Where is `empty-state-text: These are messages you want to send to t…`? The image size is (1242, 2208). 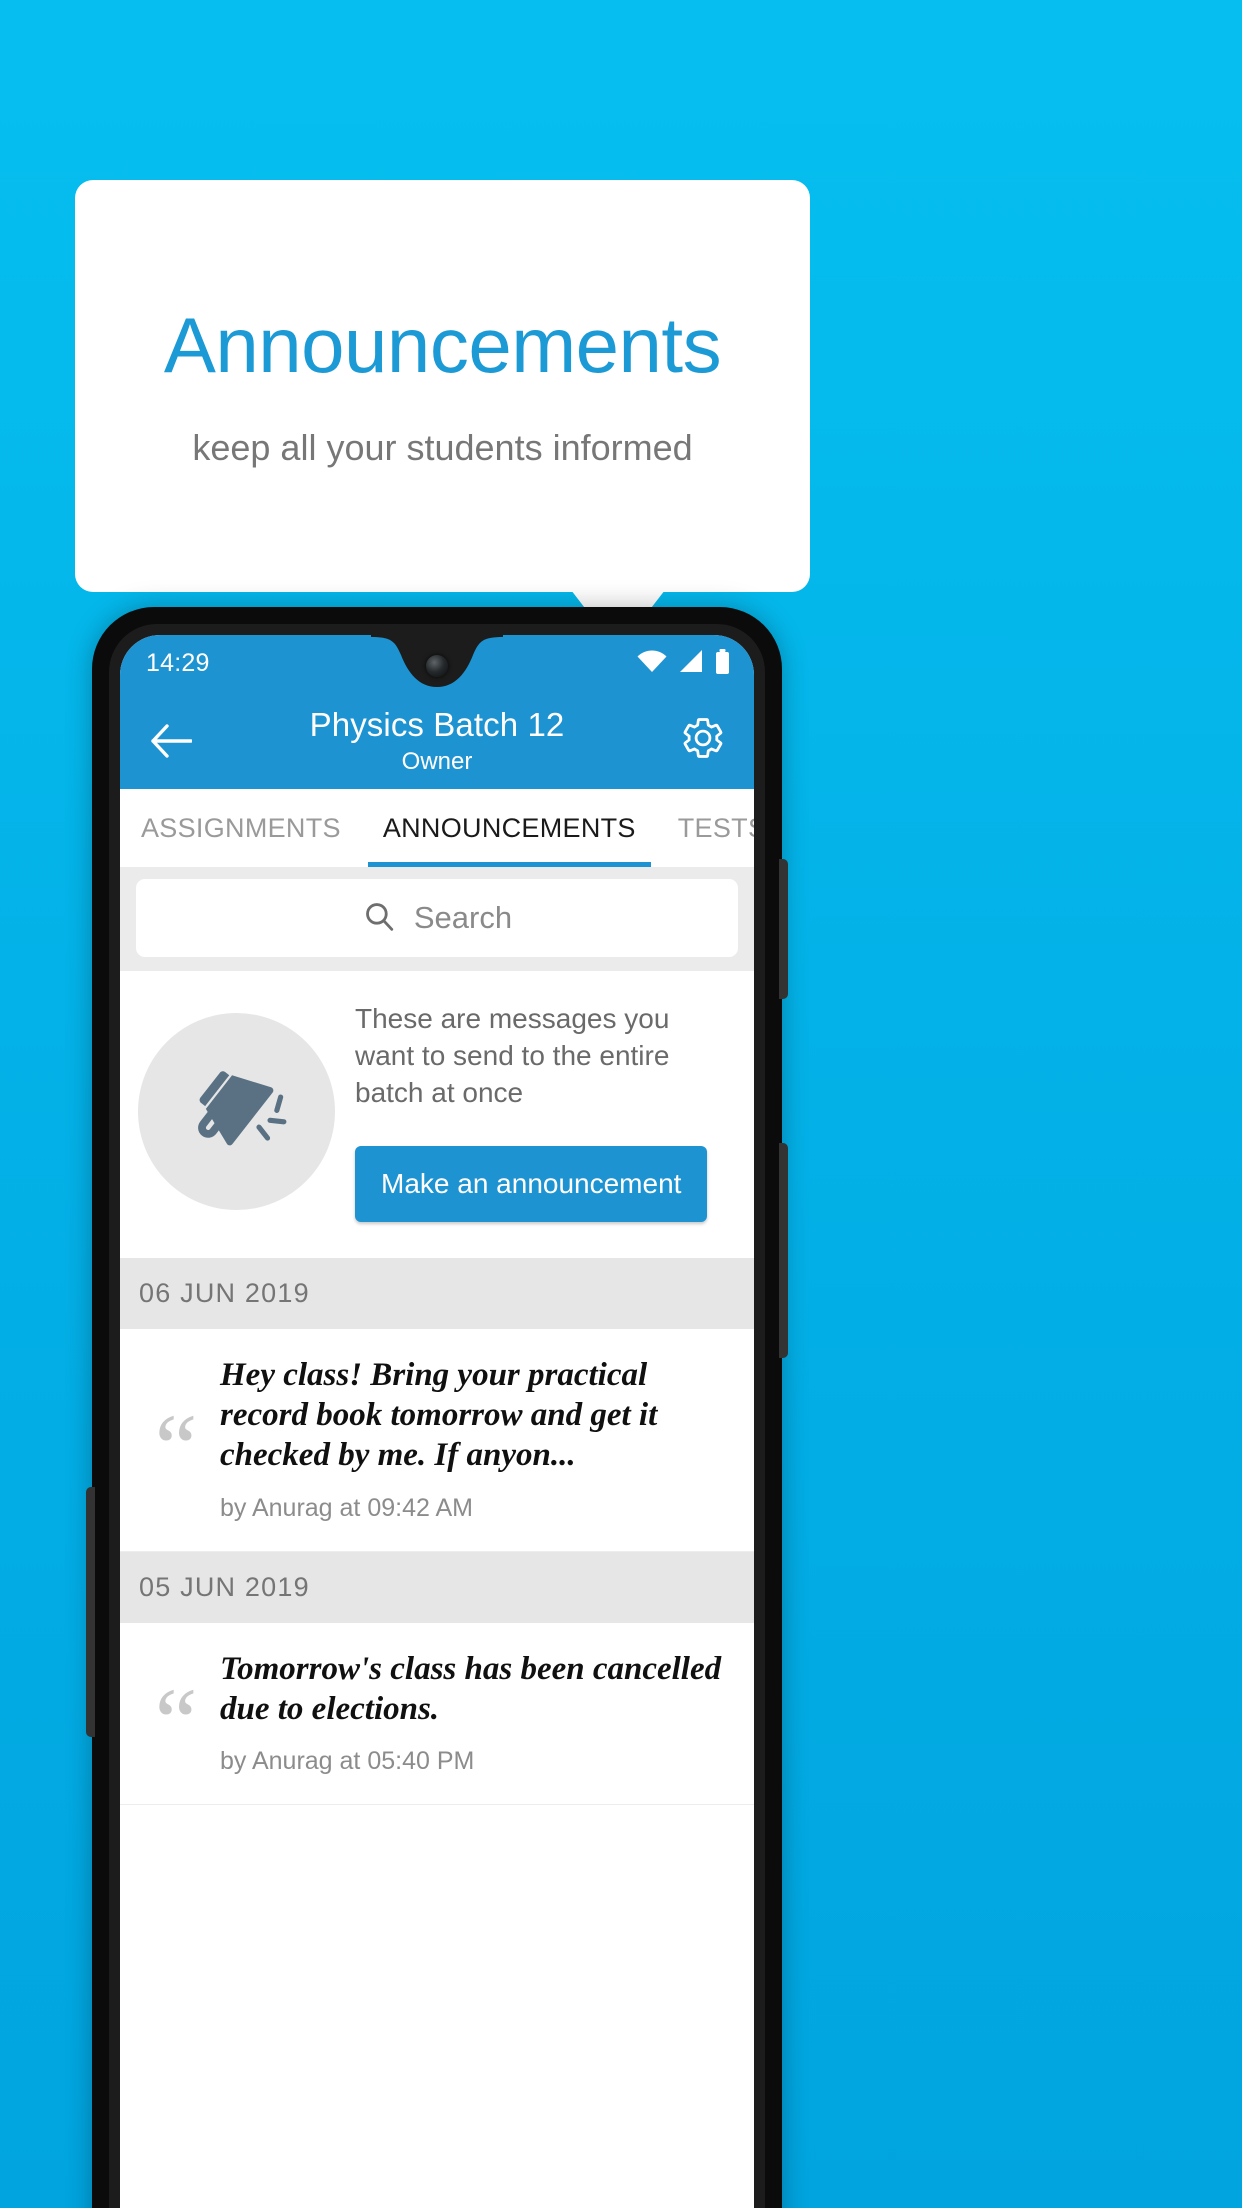 empty-state-text: These are messages you want to send to t… is located at coordinates (512, 1055).